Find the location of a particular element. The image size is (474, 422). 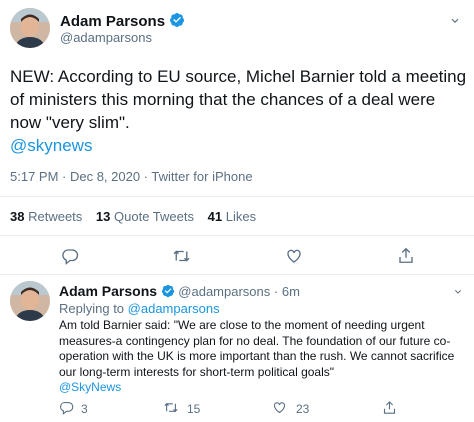

reply-action-reply: 3 is located at coordinates (73, 409).